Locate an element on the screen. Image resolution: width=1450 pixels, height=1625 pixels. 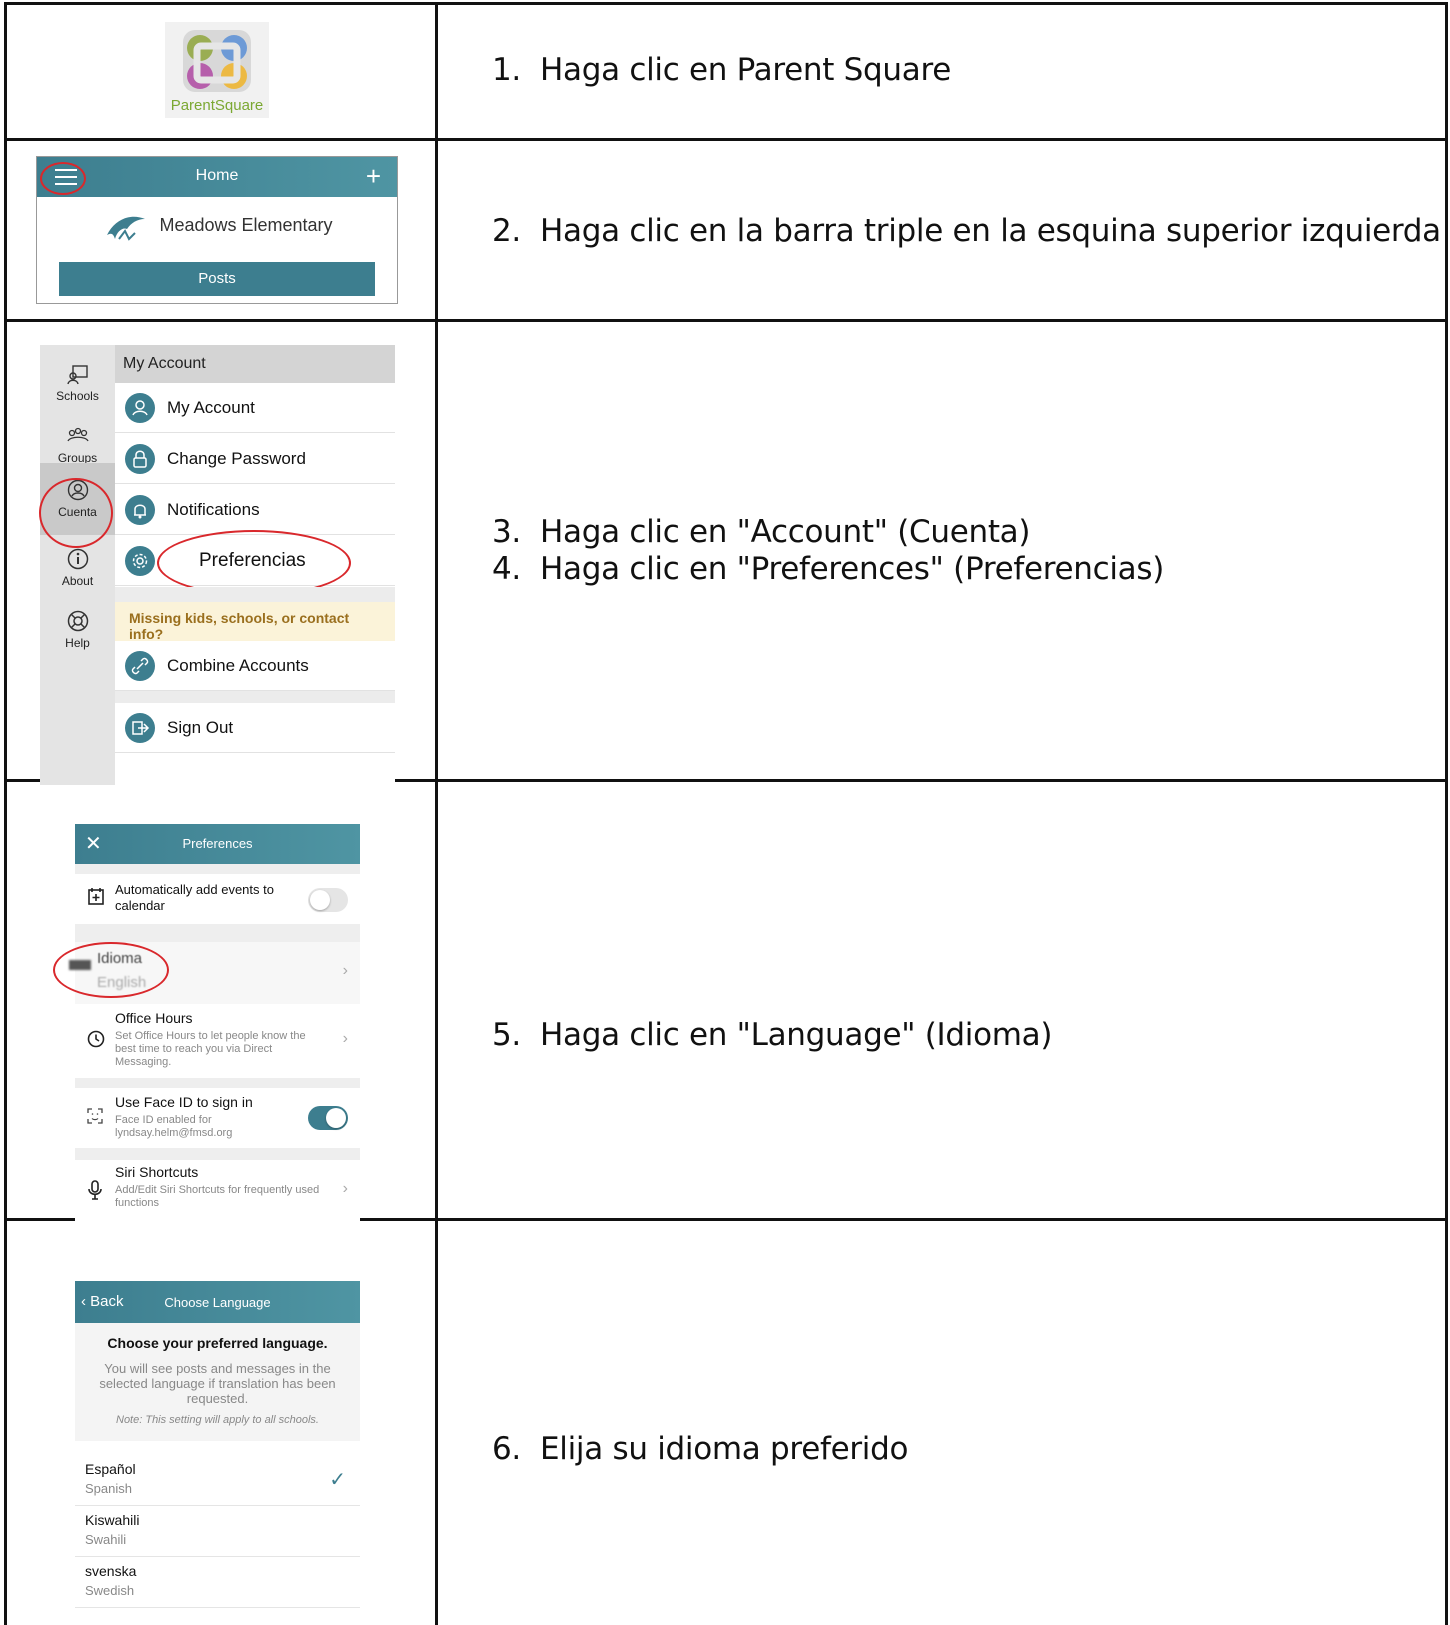
language-english-name: Spanish is located at coordinates (108, 1488).